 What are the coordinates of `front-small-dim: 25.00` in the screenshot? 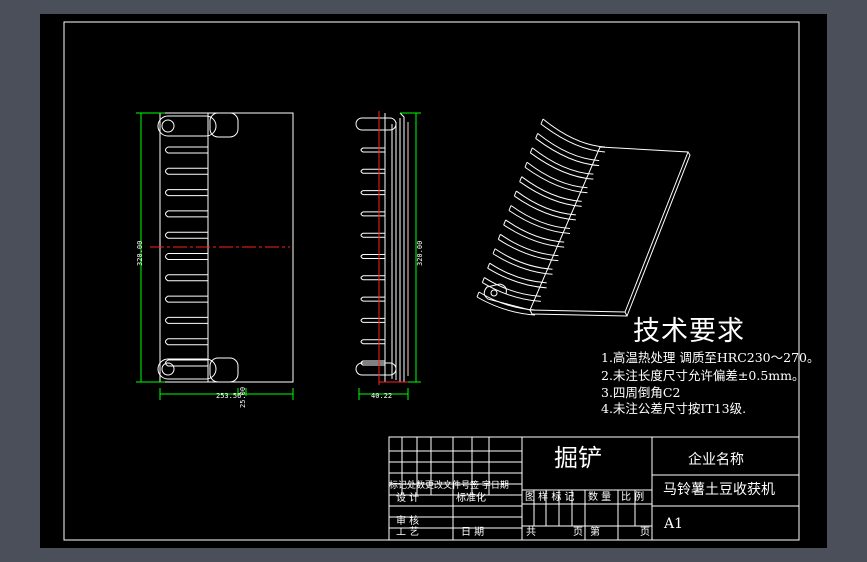 It's located at (243, 397).